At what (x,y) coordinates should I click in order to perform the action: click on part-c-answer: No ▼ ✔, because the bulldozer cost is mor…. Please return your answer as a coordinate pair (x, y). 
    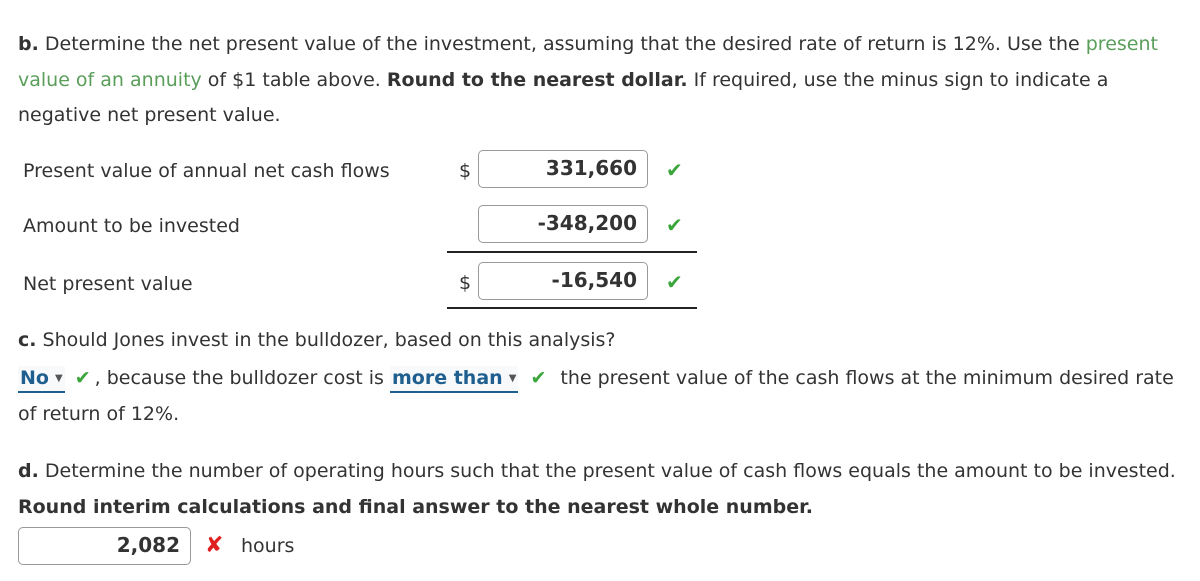
    Looking at the image, I should click on (603, 396).